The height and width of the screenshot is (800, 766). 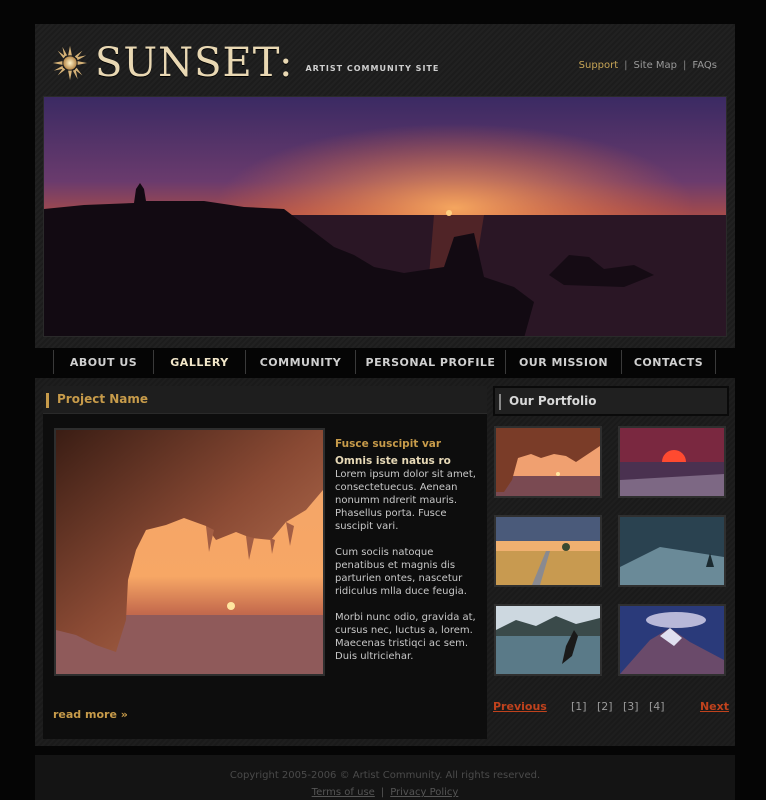 What do you see at coordinates (431, 362) in the screenshot?
I see `nav-personal-profile: PERSONAL PROFILE` at bounding box center [431, 362].